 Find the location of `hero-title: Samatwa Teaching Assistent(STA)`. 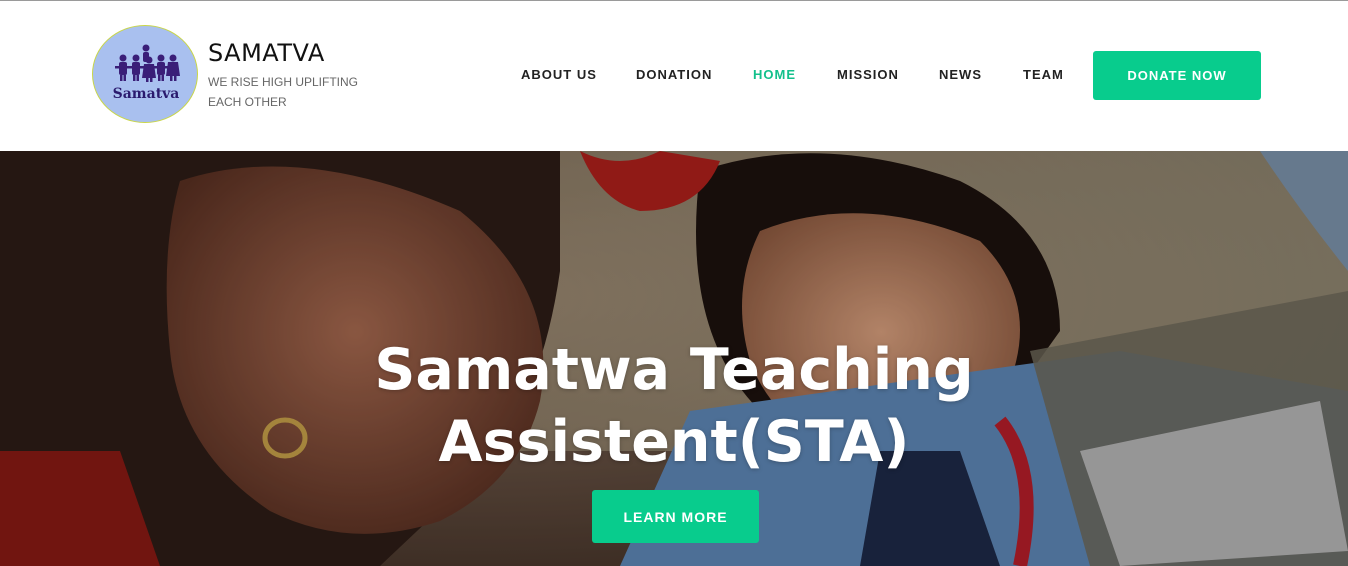

hero-title: Samatwa Teaching Assistent(STA) is located at coordinates (674, 406).